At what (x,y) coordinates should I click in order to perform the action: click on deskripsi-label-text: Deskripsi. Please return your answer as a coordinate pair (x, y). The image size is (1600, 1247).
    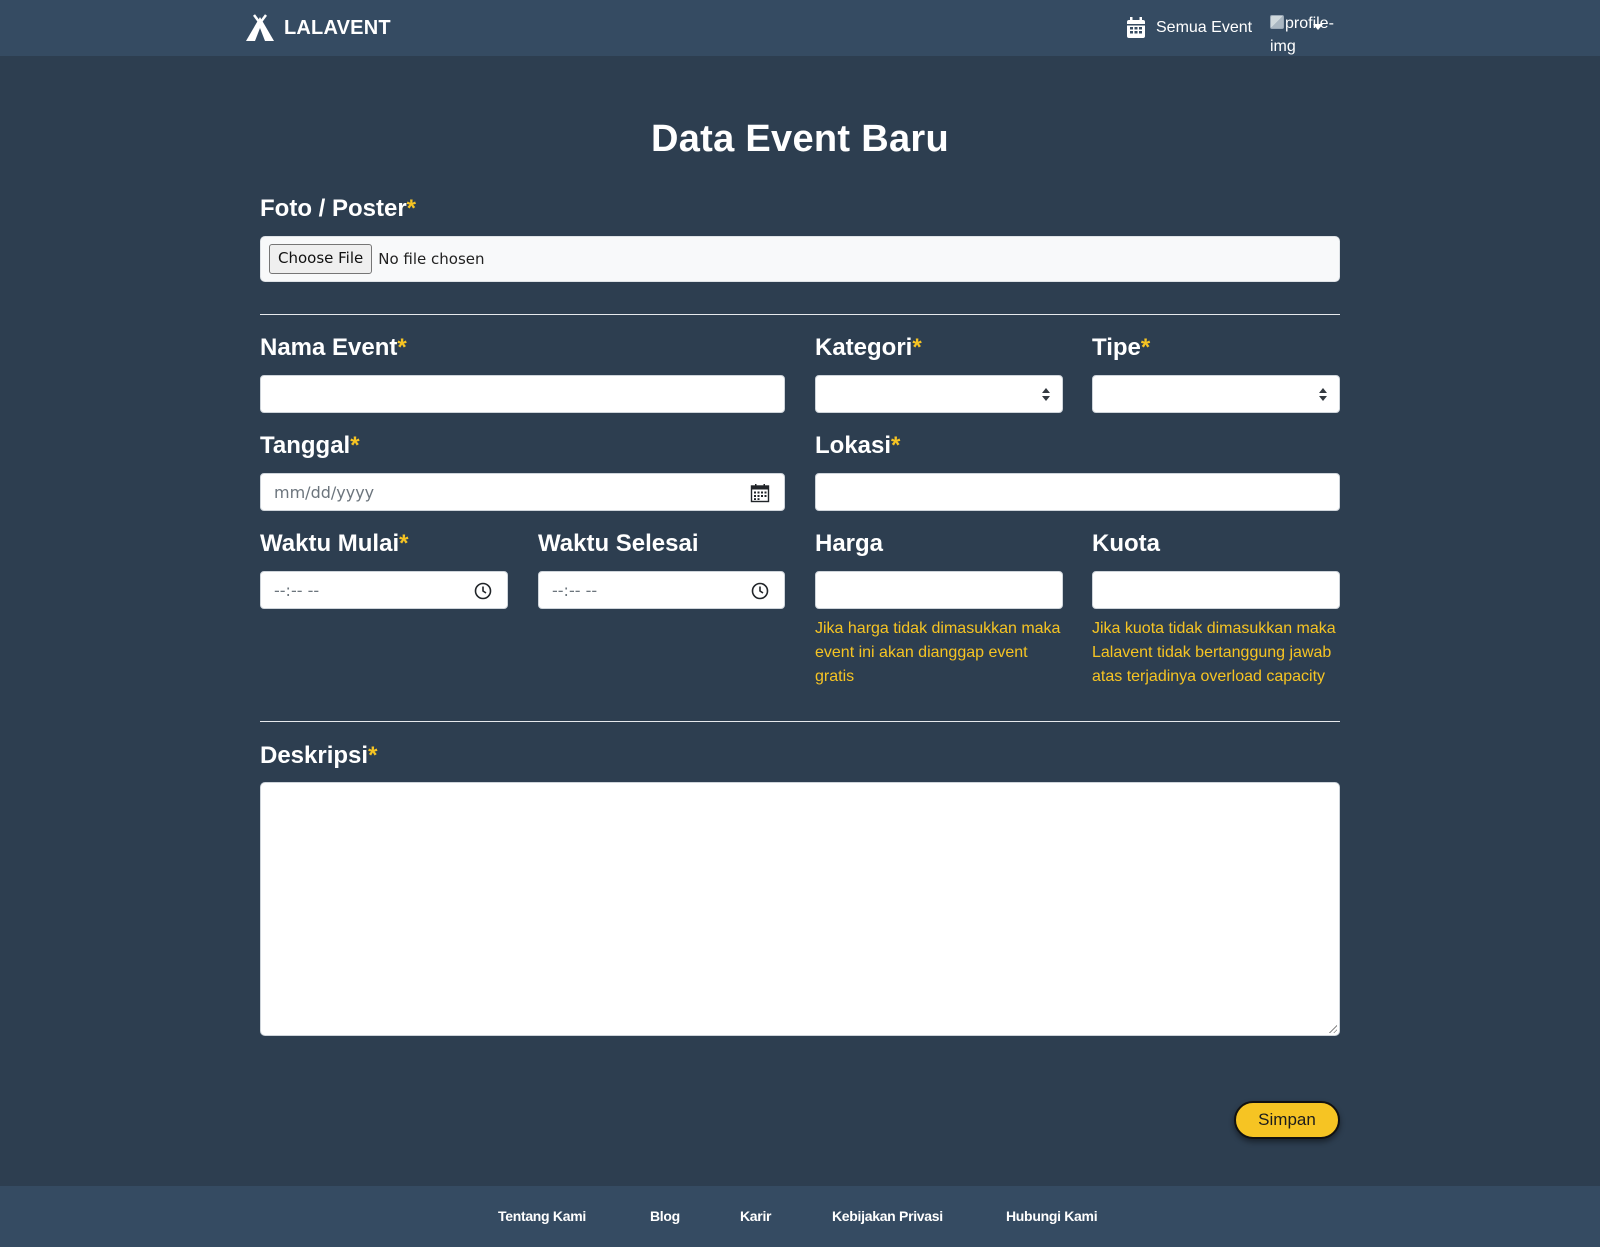
    Looking at the image, I should click on (314, 755).